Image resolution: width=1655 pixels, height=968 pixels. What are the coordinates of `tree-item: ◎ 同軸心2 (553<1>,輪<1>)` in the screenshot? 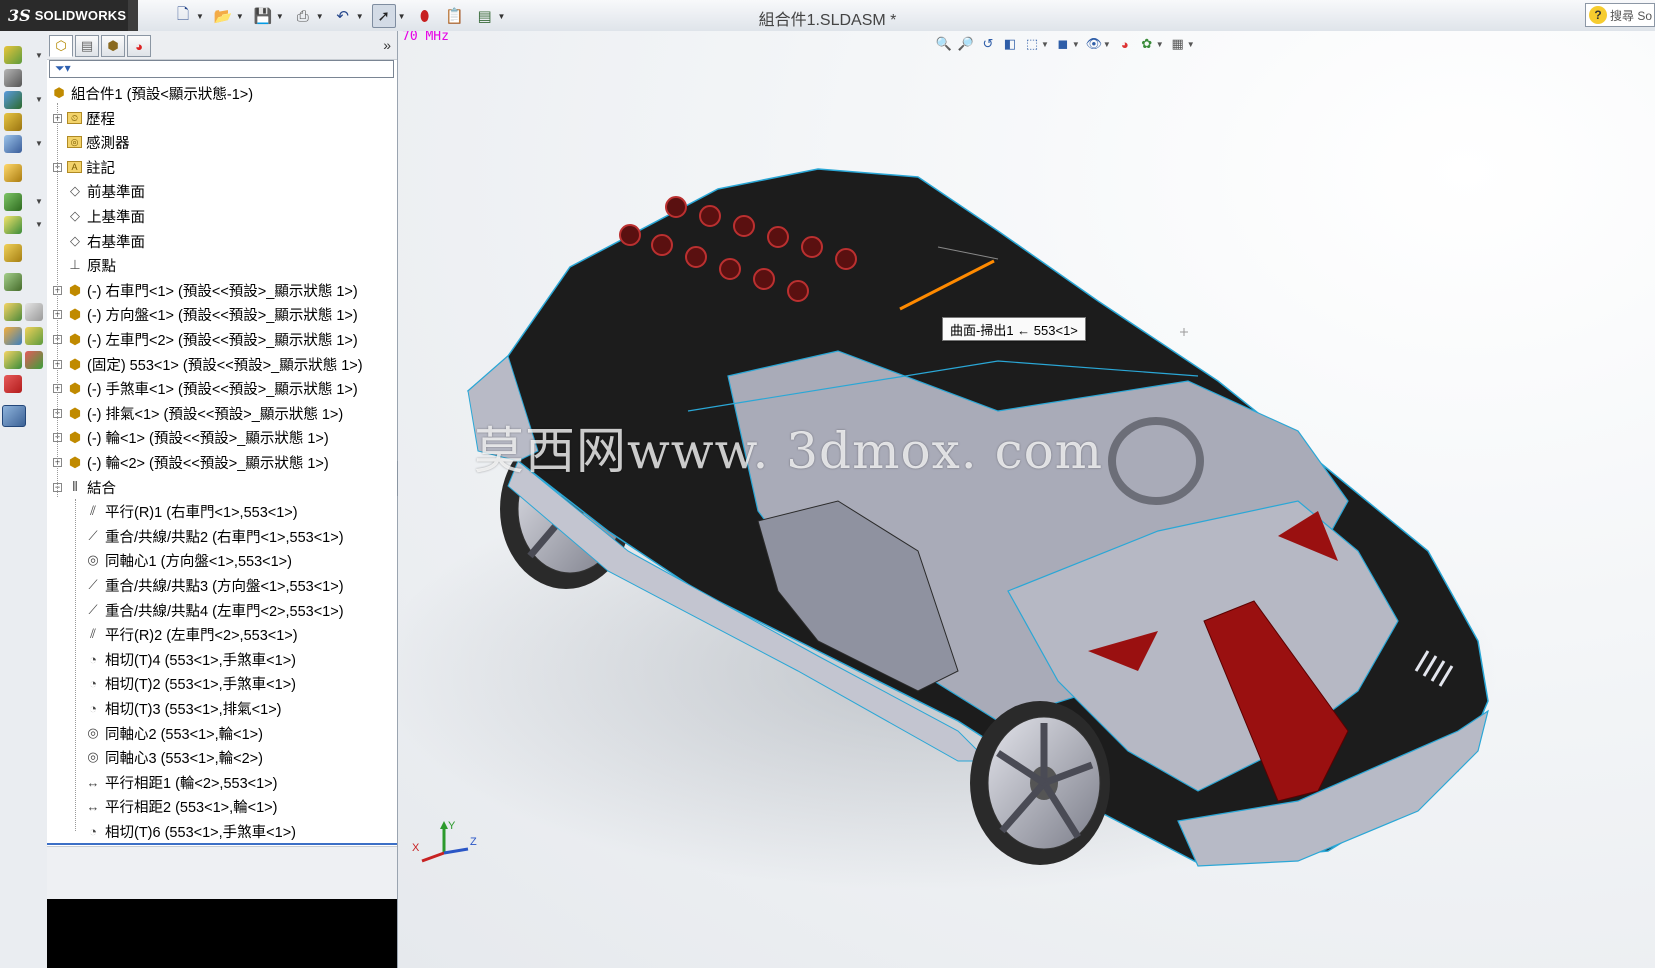 It's located at (174, 733).